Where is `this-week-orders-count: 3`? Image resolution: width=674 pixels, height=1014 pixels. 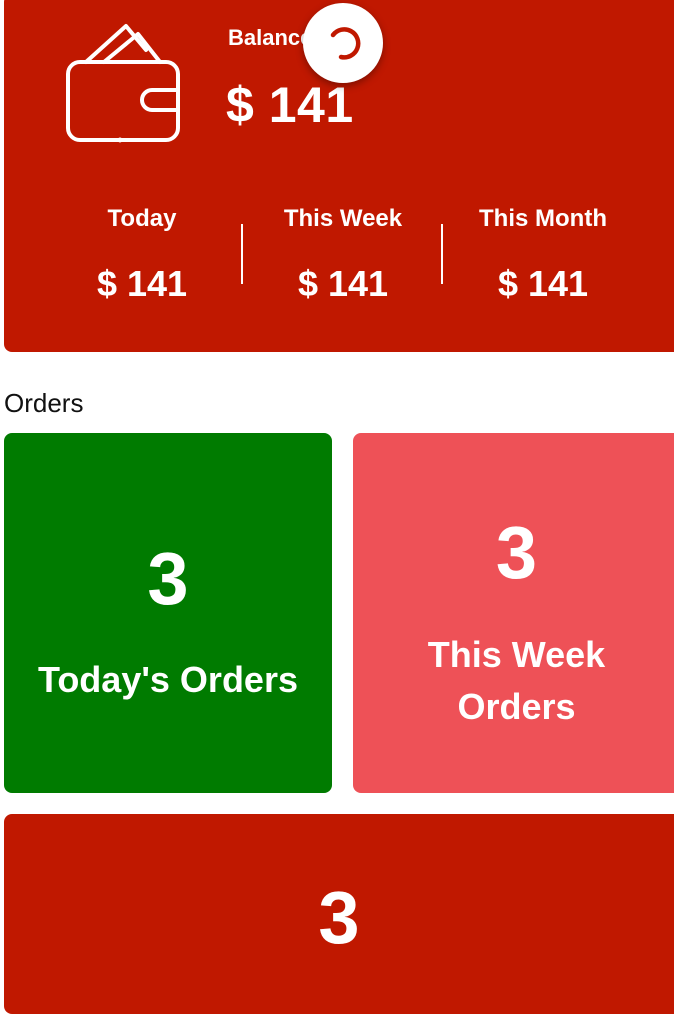
this-week-orders-count: 3 is located at coordinates (516, 552).